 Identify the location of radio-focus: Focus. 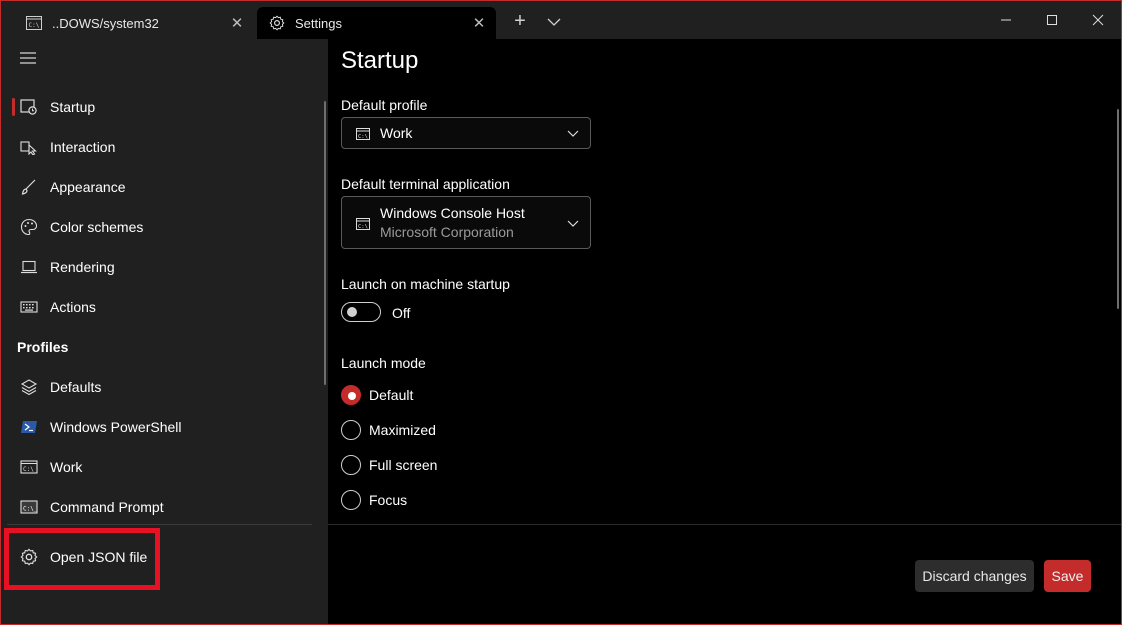
(374, 500).